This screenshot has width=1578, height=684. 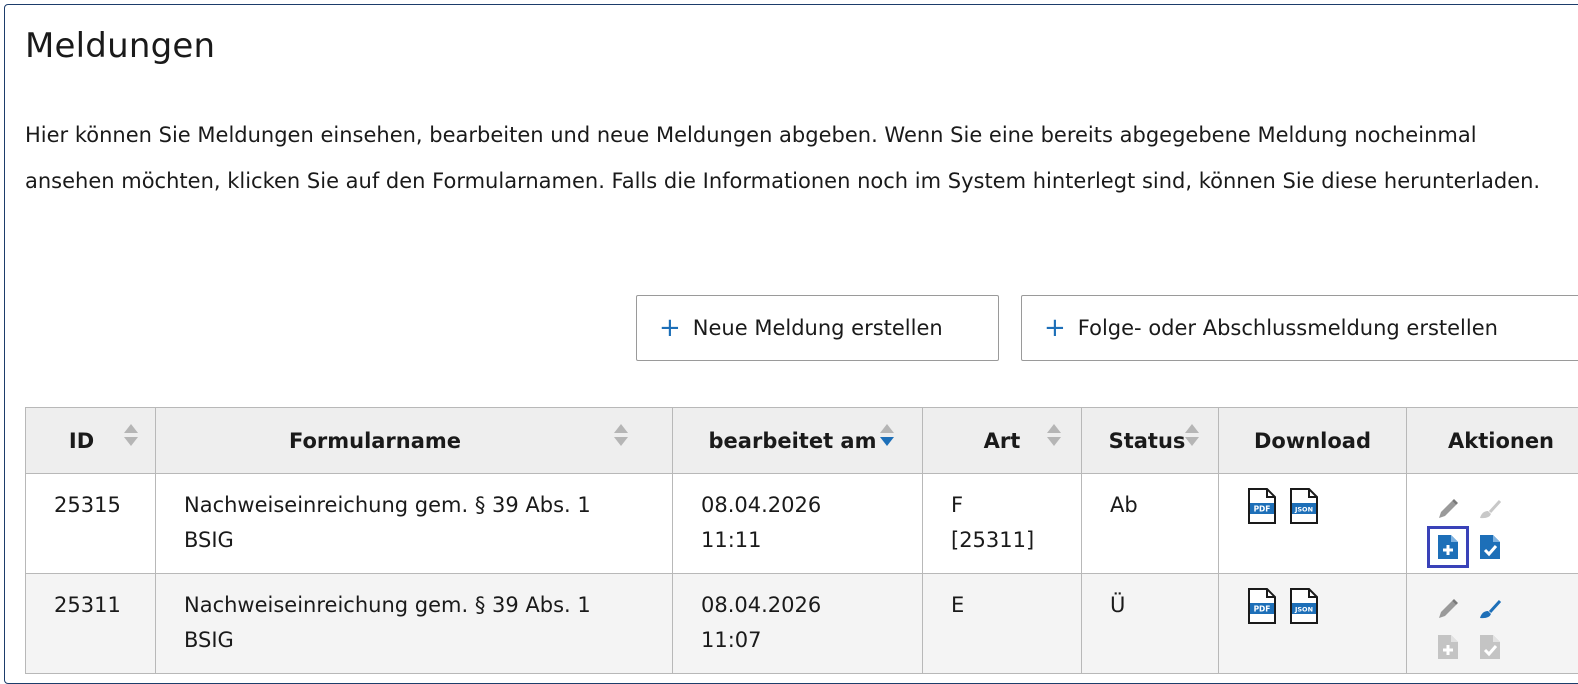 What do you see at coordinates (1016, 505) in the screenshot?
I see `row-type-code: F` at bounding box center [1016, 505].